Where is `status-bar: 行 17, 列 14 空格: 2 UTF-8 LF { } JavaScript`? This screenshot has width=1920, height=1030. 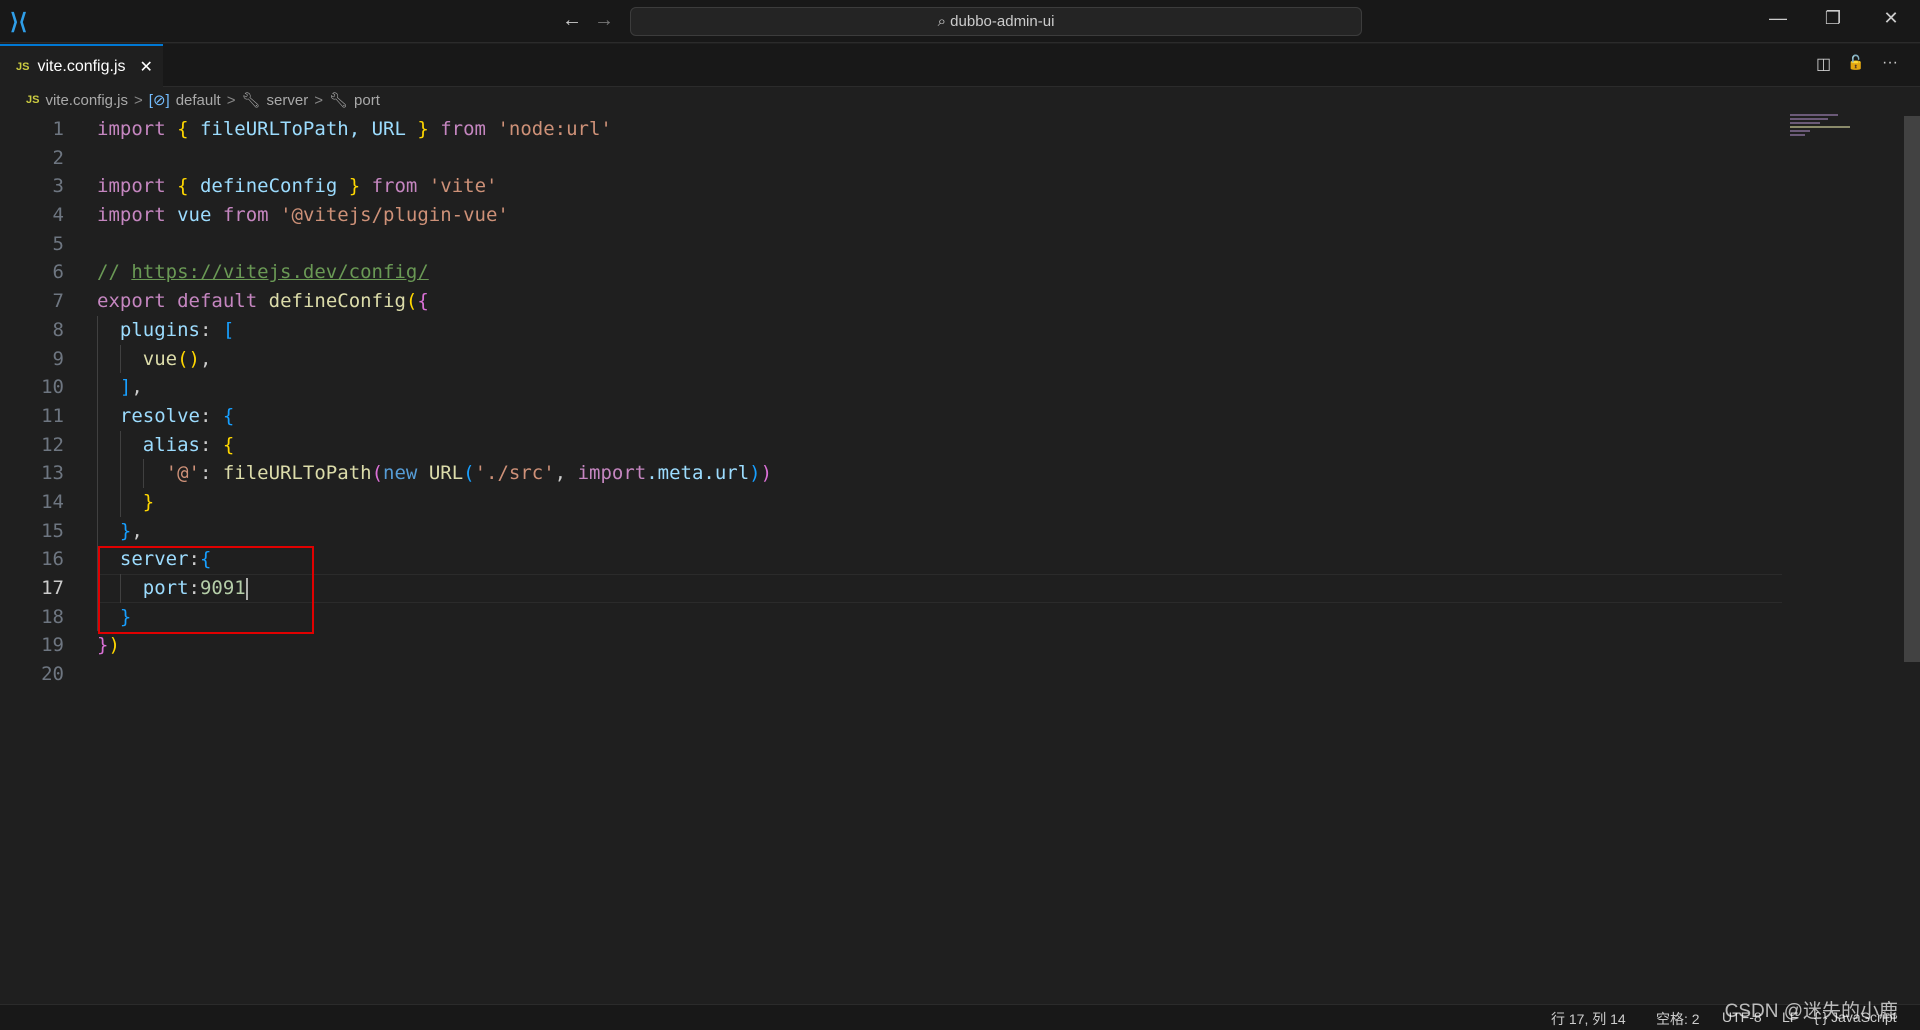
status-bar: 行 17, 列 14 空格: 2 UTF-8 LF { } JavaScript is located at coordinates (960, 1017).